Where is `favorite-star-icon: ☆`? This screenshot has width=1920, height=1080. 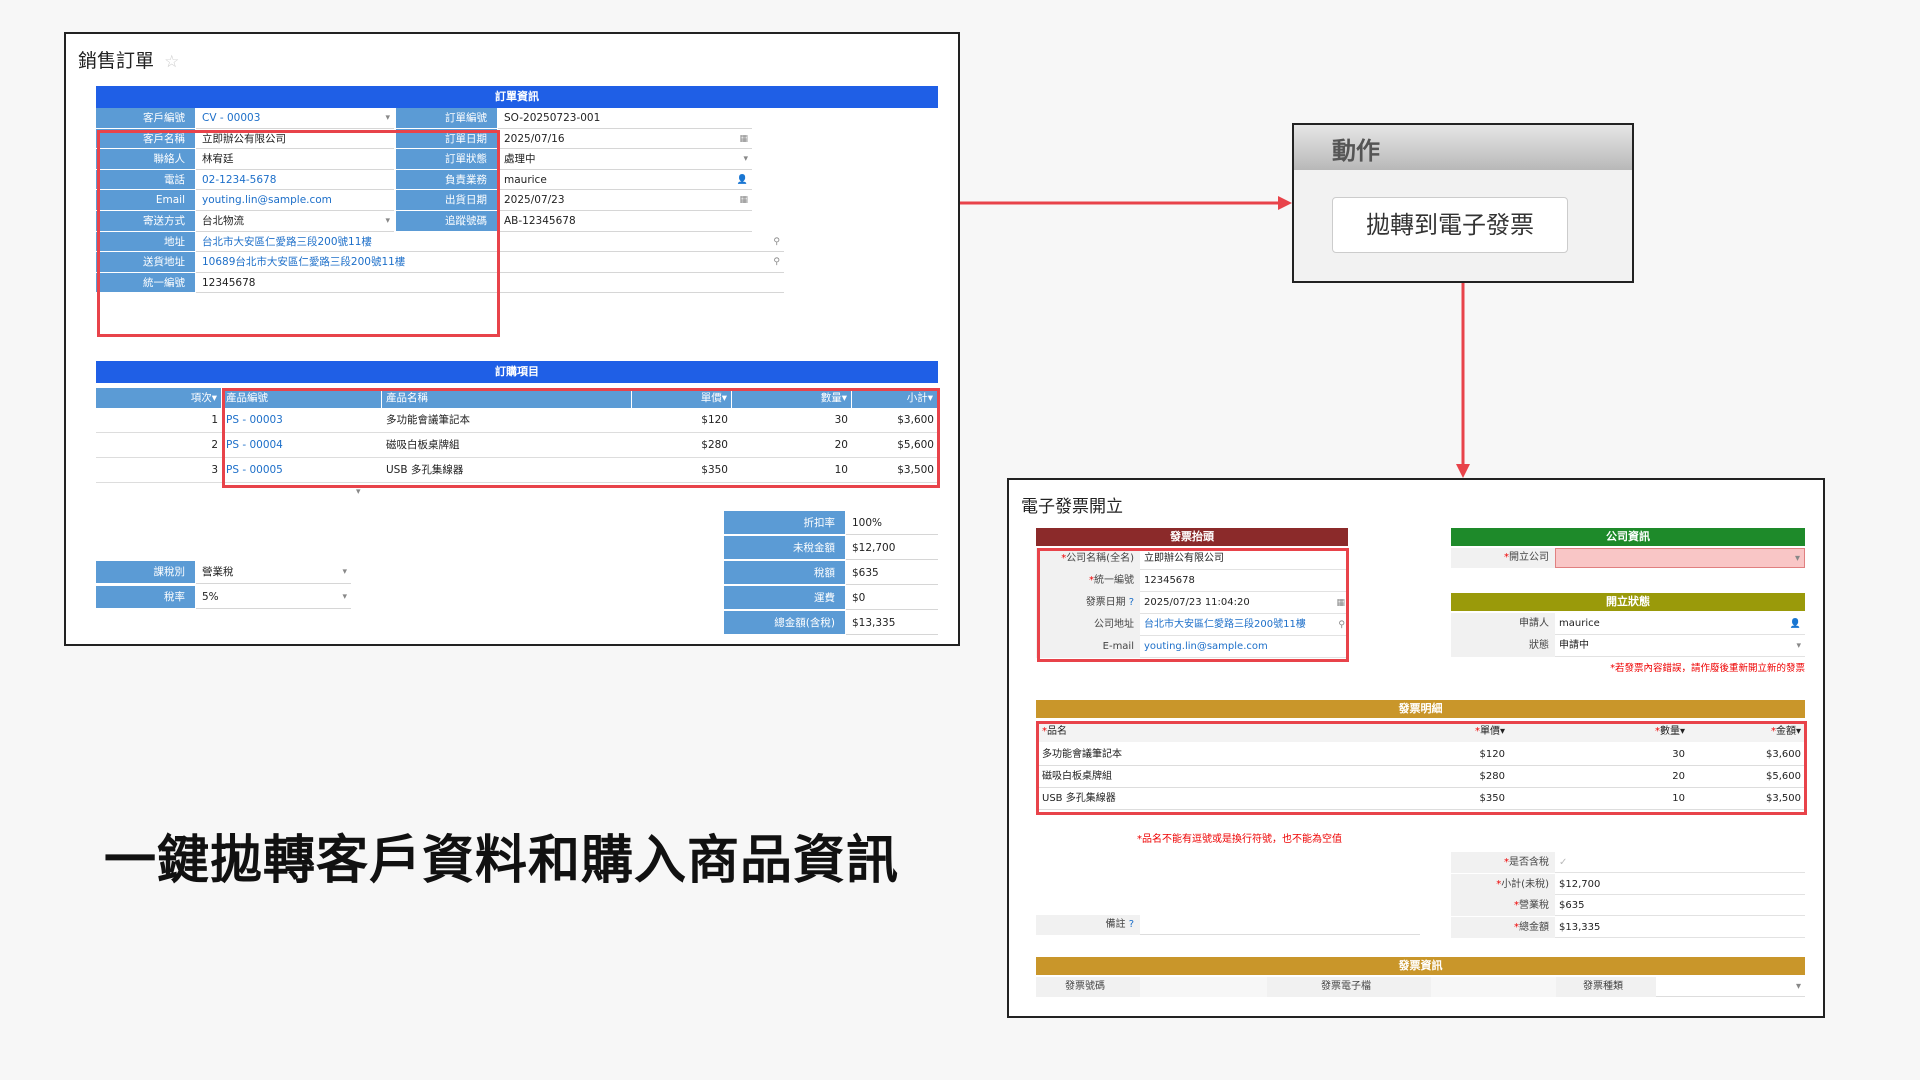 favorite-star-icon: ☆ is located at coordinates (171, 62).